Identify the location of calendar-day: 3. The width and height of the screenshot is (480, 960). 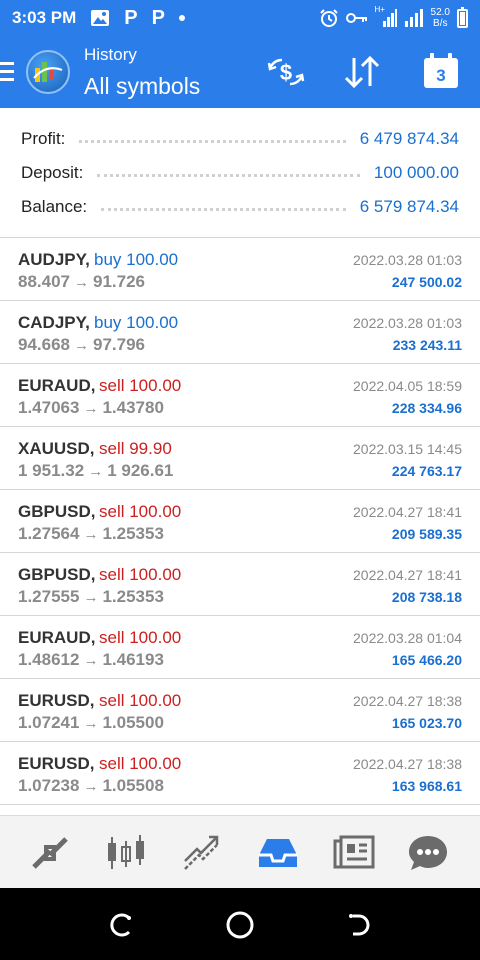
(441, 75).